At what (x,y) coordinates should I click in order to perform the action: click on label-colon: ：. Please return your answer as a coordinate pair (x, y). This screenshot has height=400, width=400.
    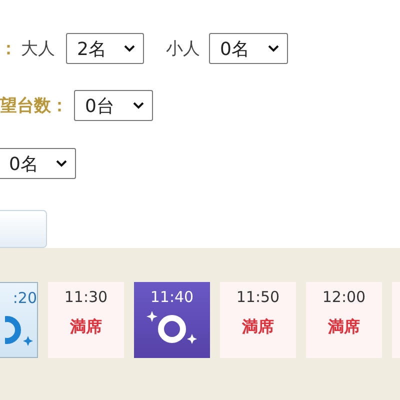
    Looking at the image, I should click on (8, 49).